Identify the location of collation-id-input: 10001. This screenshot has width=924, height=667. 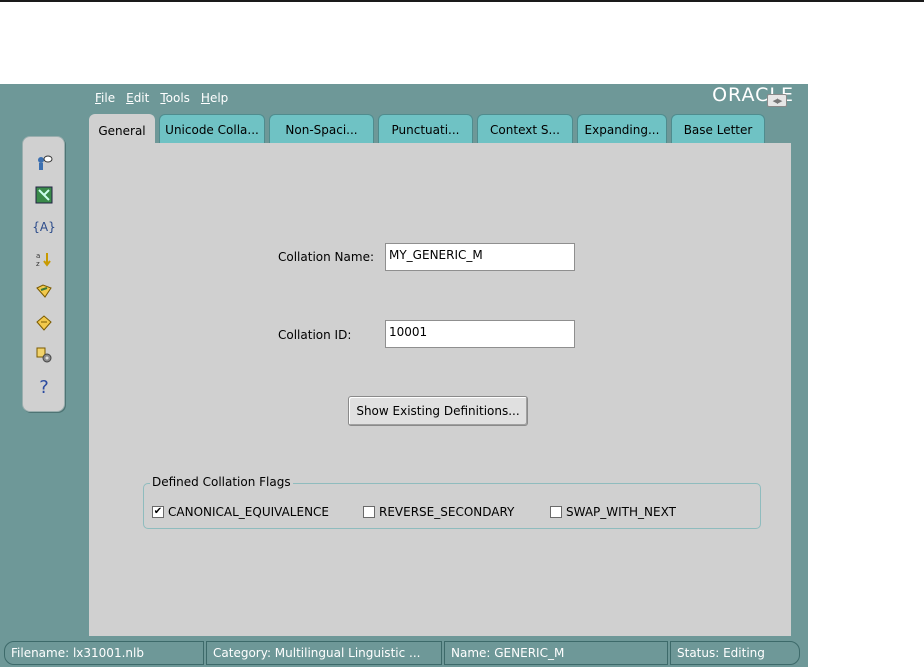
(480, 334).